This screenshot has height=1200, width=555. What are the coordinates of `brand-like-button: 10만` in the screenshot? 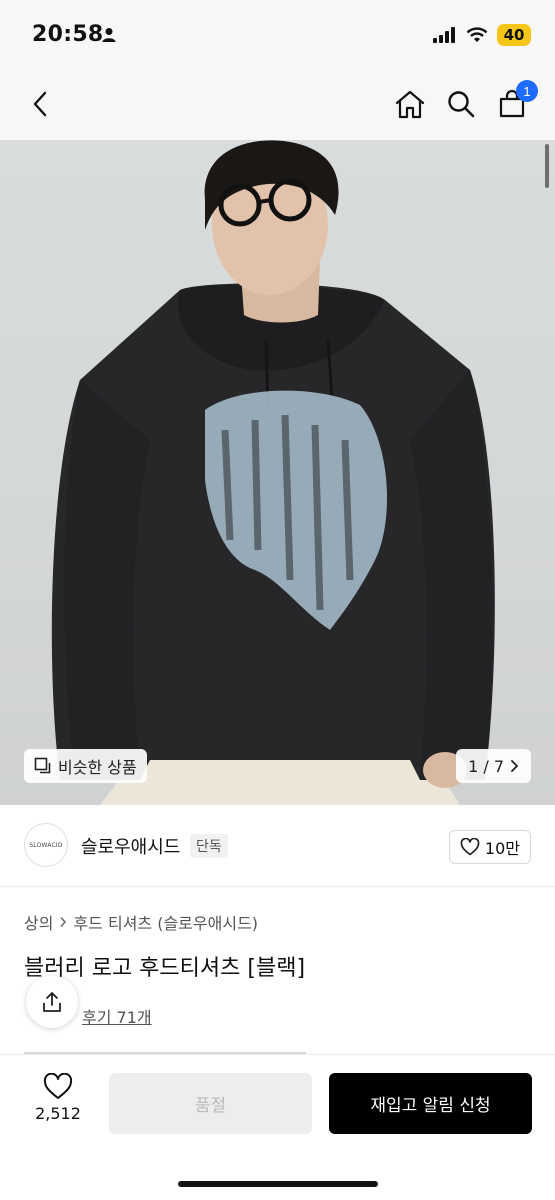 It's located at (489, 847).